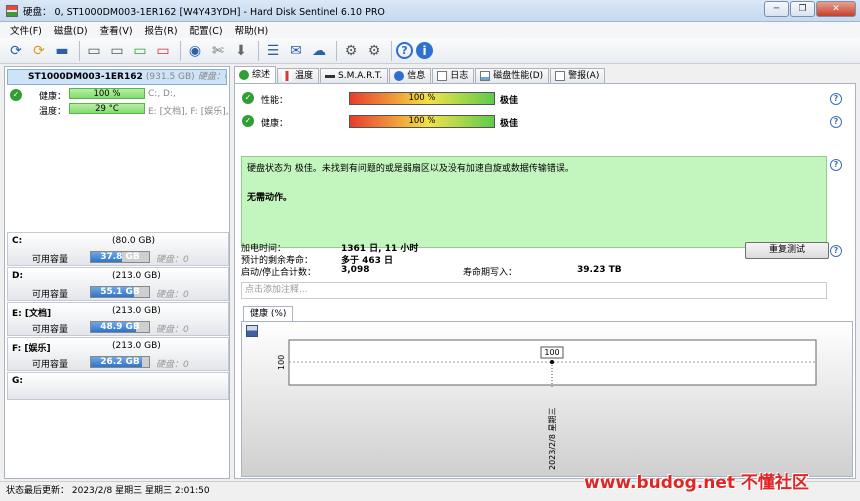 Image resolution: width=860 pixels, height=501 pixels. Describe the element at coordinates (53, 112) in the screenshot. I see `temp-label: 温度：` at that location.